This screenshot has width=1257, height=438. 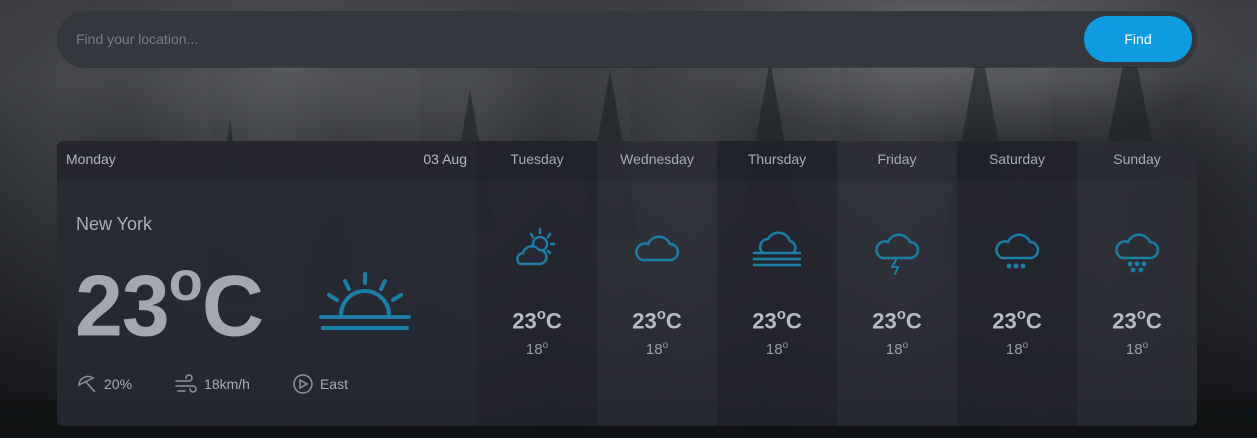 What do you see at coordinates (657, 250) in the screenshot?
I see `cloud-icon` at bounding box center [657, 250].